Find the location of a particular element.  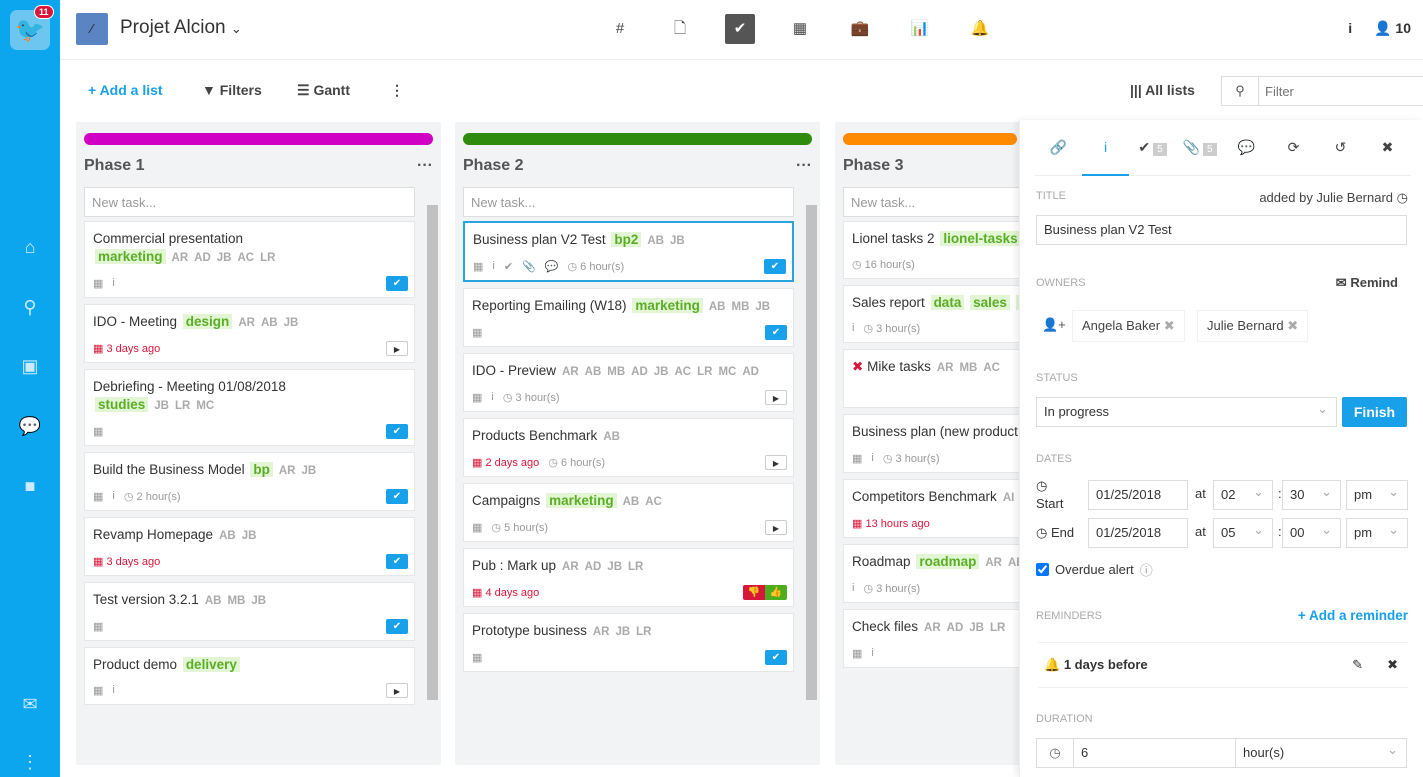

end-minute-select: 00 is located at coordinates (1311, 533).